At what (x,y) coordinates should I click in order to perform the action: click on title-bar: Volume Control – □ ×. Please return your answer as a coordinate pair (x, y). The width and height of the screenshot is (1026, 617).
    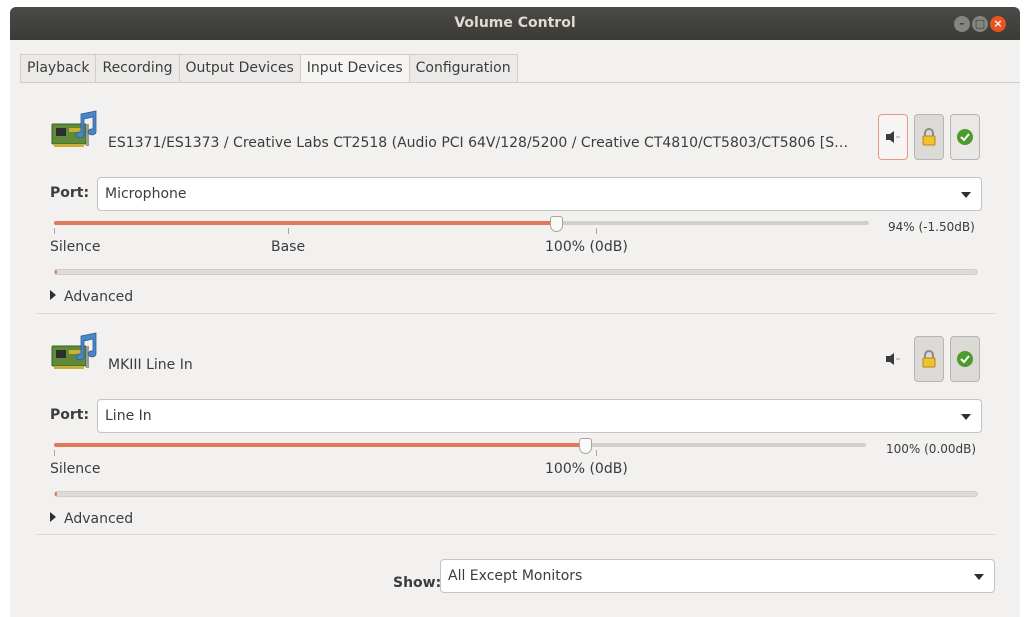
    Looking at the image, I should click on (515, 23).